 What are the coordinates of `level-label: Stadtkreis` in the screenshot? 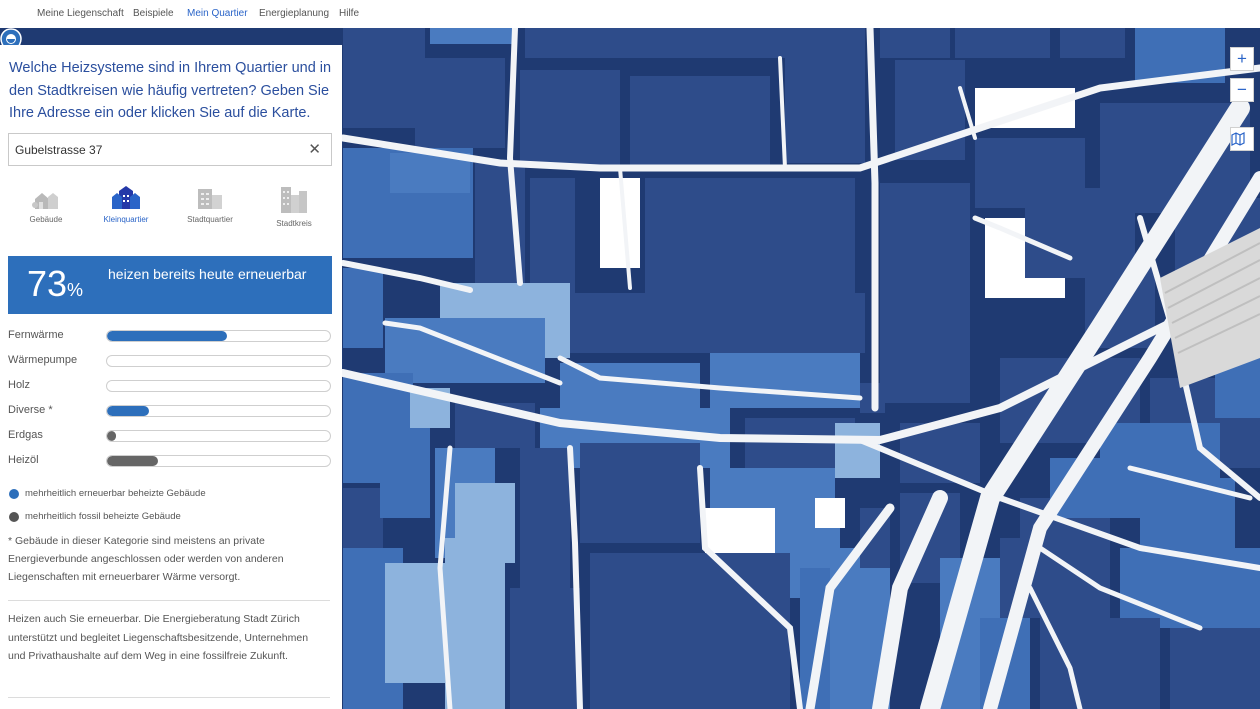 It's located at (294, 223).